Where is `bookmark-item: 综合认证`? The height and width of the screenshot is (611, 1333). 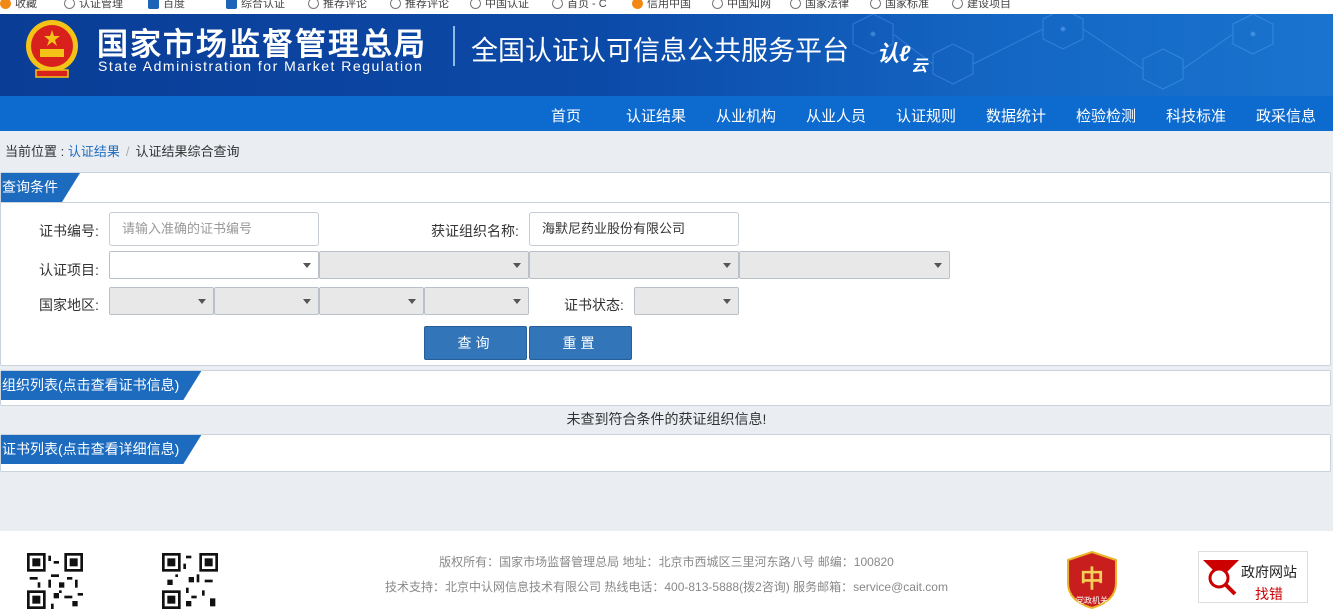
bookmark-item: 综合认证 is located at coordinates (255, 5).